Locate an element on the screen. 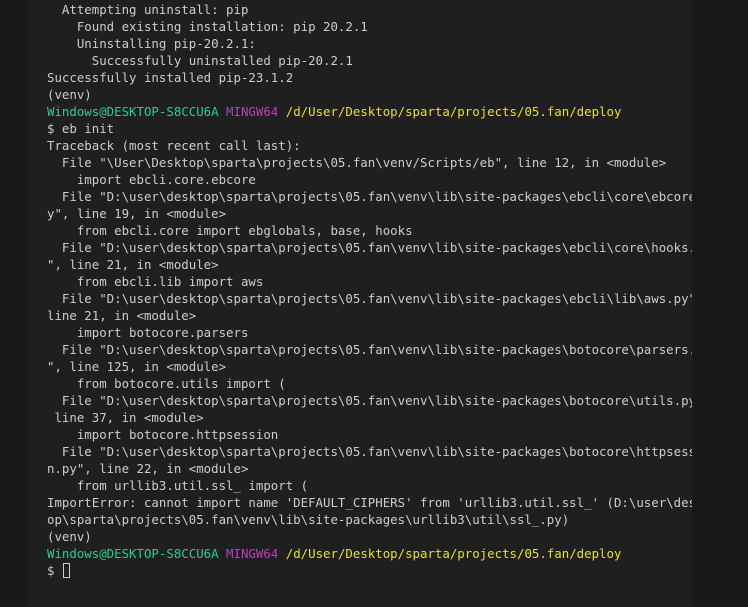 Image resolution: width=748 pixels, height=607 pixels. terminal-line: Traceback (most recent call last): is located at coordinates (367, 145).